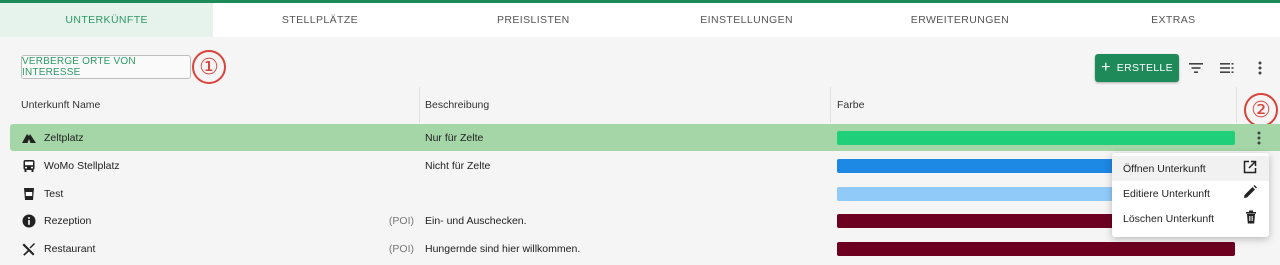  Describe the element at coordinates (209, 67) in the screenshot. I see `callout-marker-1: ①` at that location.